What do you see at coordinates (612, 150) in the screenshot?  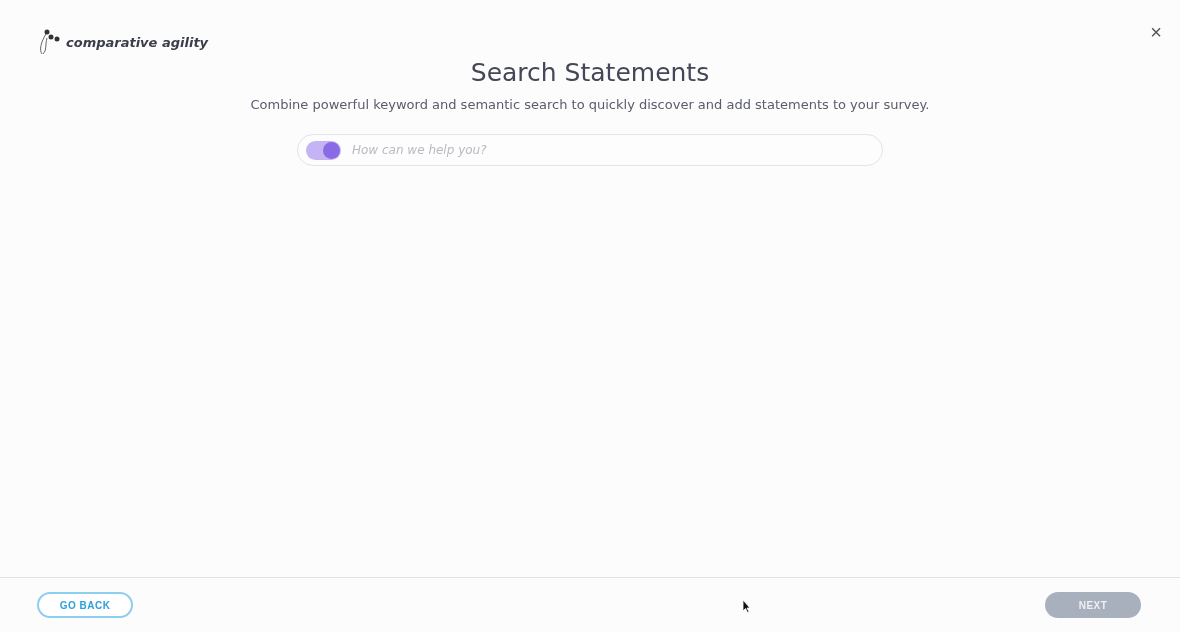 I see `search-input: How can we help you?` at bounding box center [612, 150].